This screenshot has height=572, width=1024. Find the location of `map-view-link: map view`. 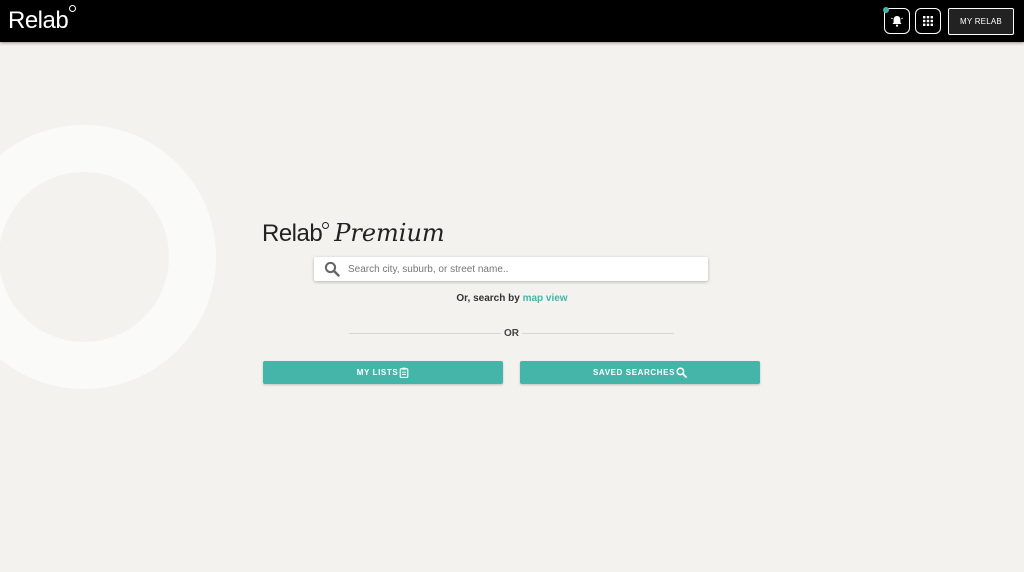

map-view-link: map view is located at coordinates (545, 298).